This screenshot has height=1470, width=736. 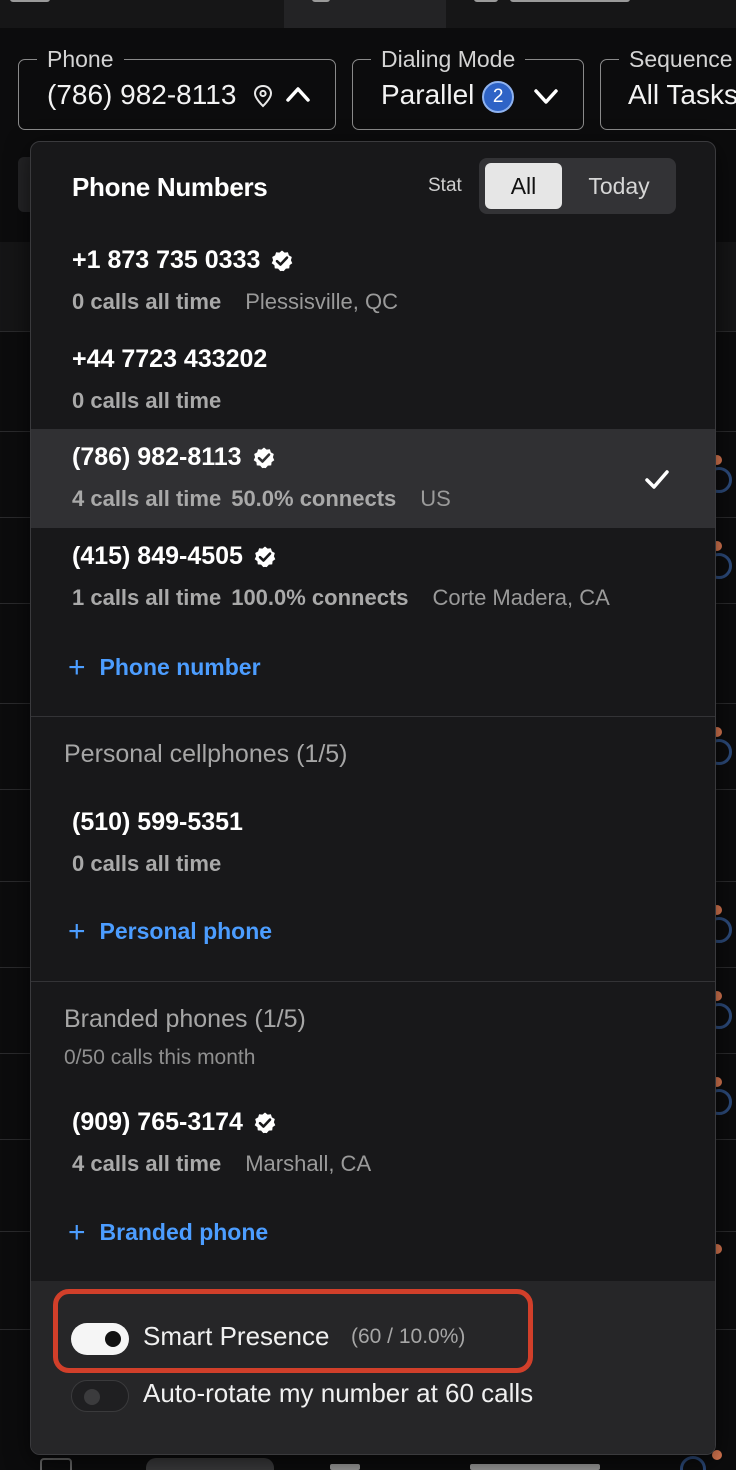 I want to click on row-checkbox-fragment, so click(x=56, y=1464).